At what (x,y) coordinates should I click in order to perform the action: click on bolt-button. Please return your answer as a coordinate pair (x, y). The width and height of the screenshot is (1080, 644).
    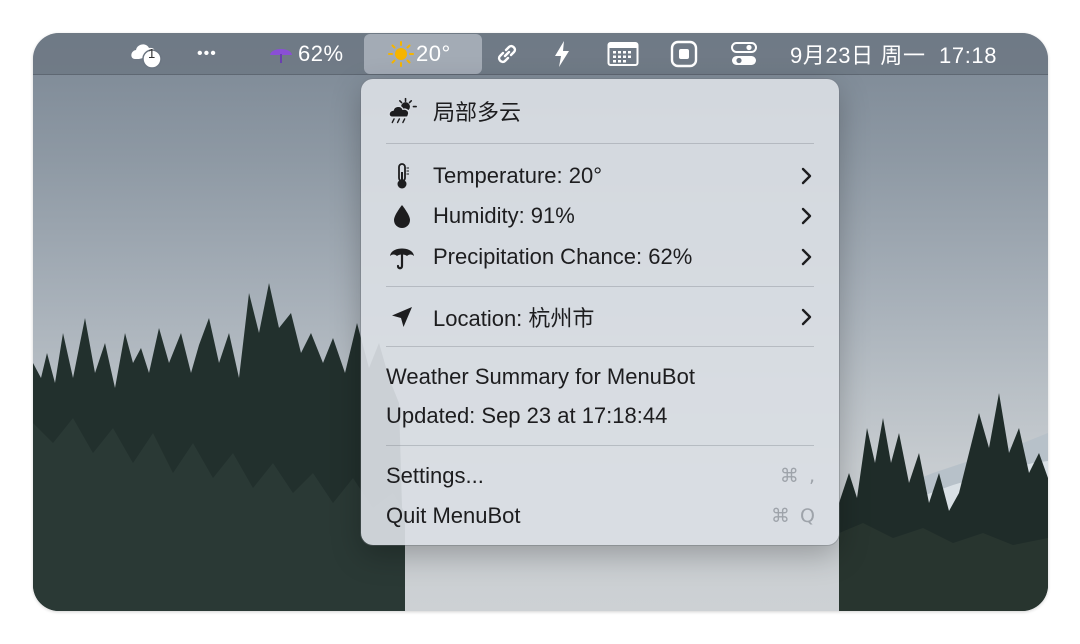
    Looking at the image, I should click on (564, 54).